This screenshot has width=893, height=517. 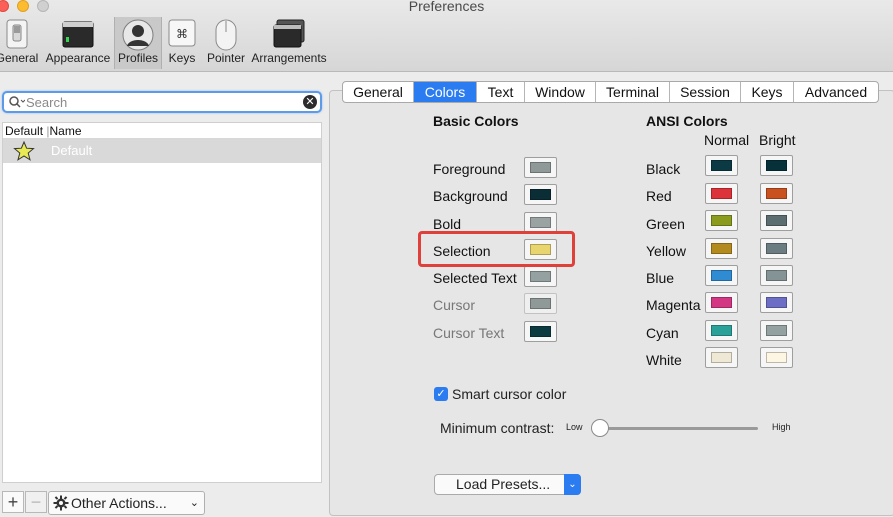 I want to click on ansi-black-normal-well, so click(x=721, y=165).